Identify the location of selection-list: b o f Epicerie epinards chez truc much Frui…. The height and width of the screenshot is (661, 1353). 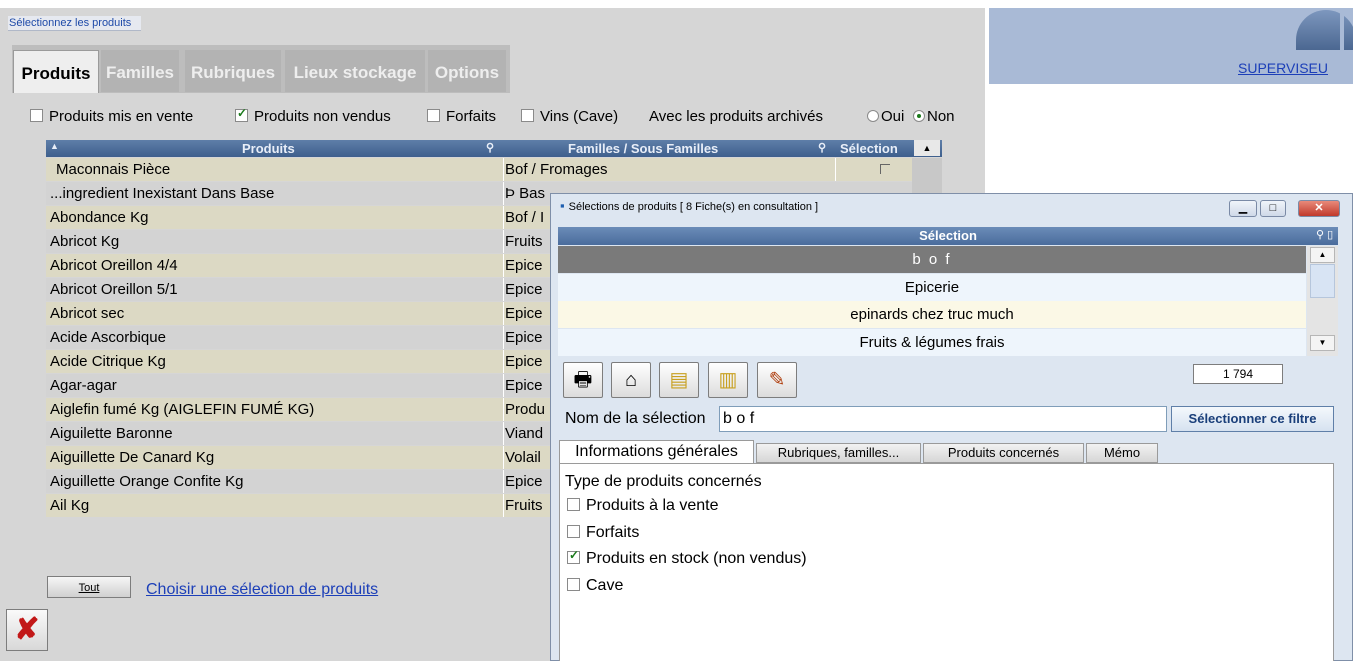
(932, 301).